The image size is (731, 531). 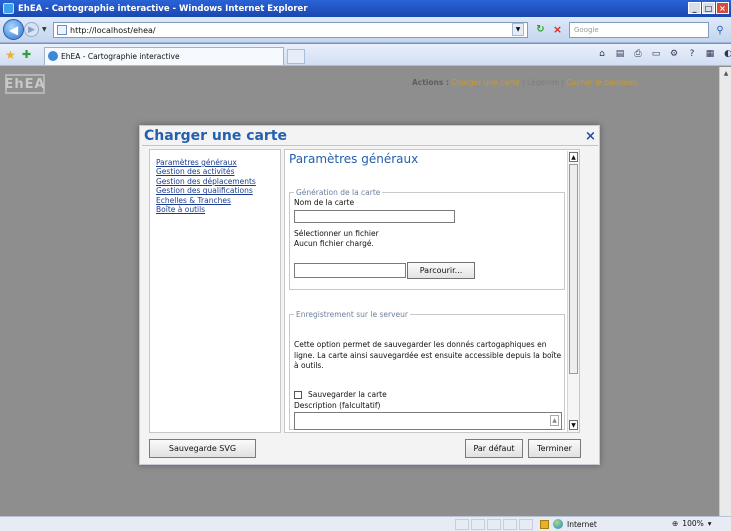 I want to click on map-name-input, so click(x=374, y=216).